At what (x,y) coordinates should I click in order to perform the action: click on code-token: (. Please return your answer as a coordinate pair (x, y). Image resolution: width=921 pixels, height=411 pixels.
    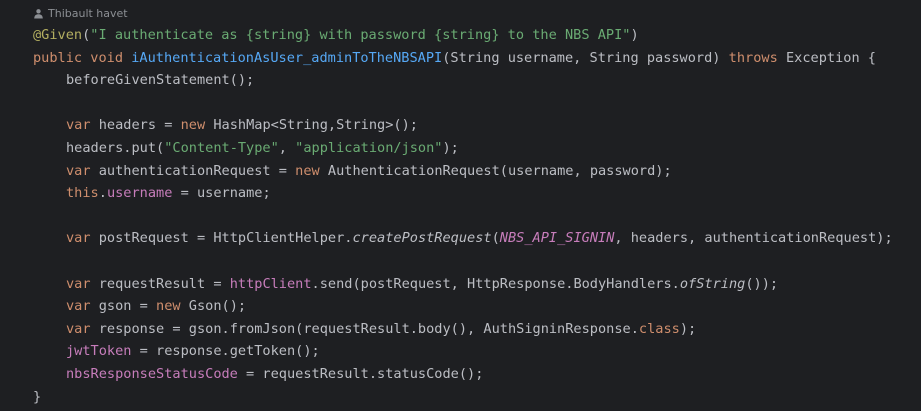
    Looking at the image, I should click on (495, 238).